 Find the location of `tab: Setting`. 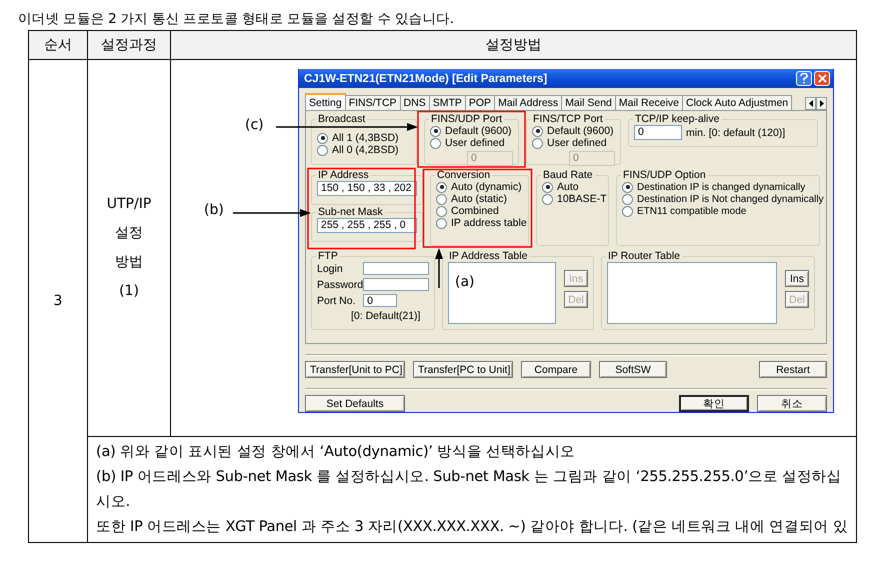

tab: Setting is located at coordinates (325, 101).